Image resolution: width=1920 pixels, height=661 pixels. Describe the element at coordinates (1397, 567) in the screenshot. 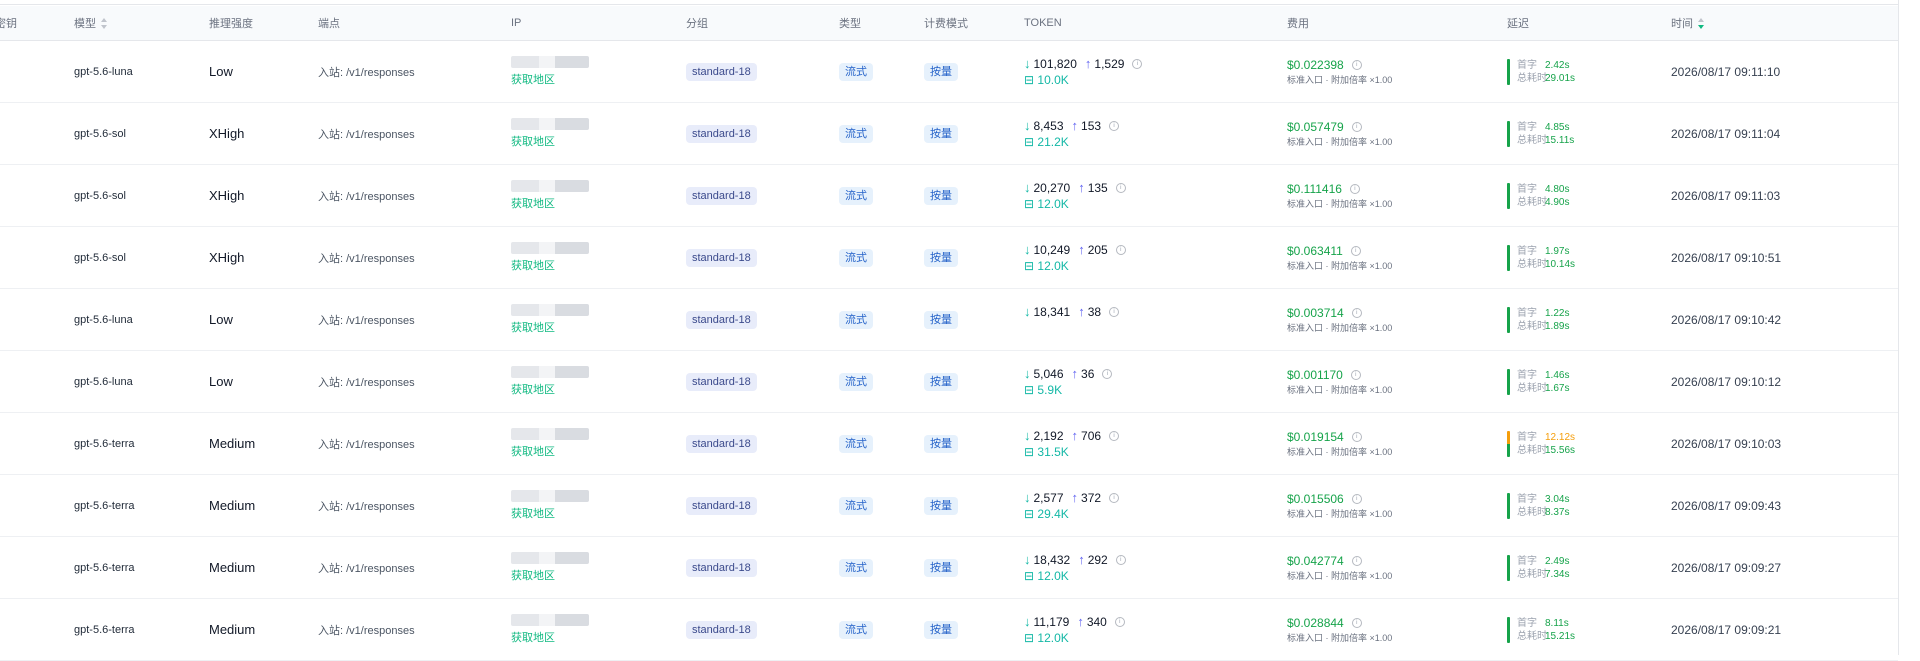

I see `cost-cell: $0.042774 i 标准入口 · 附加倍率 ×1.00` at that location.